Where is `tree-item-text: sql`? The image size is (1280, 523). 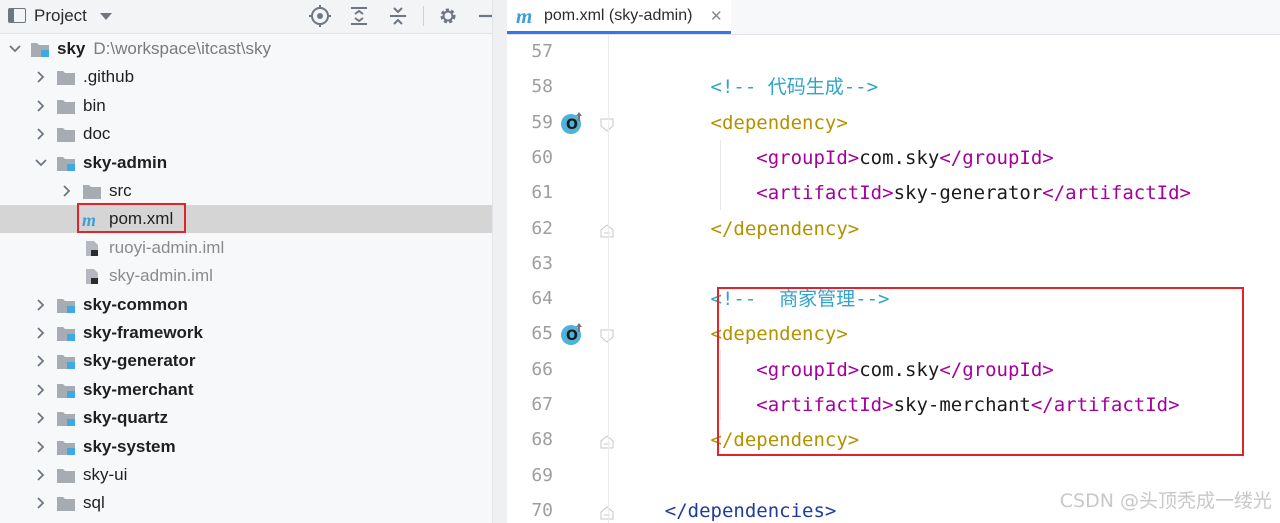
tree-item-text: sql is located at coordinates (94, 503).